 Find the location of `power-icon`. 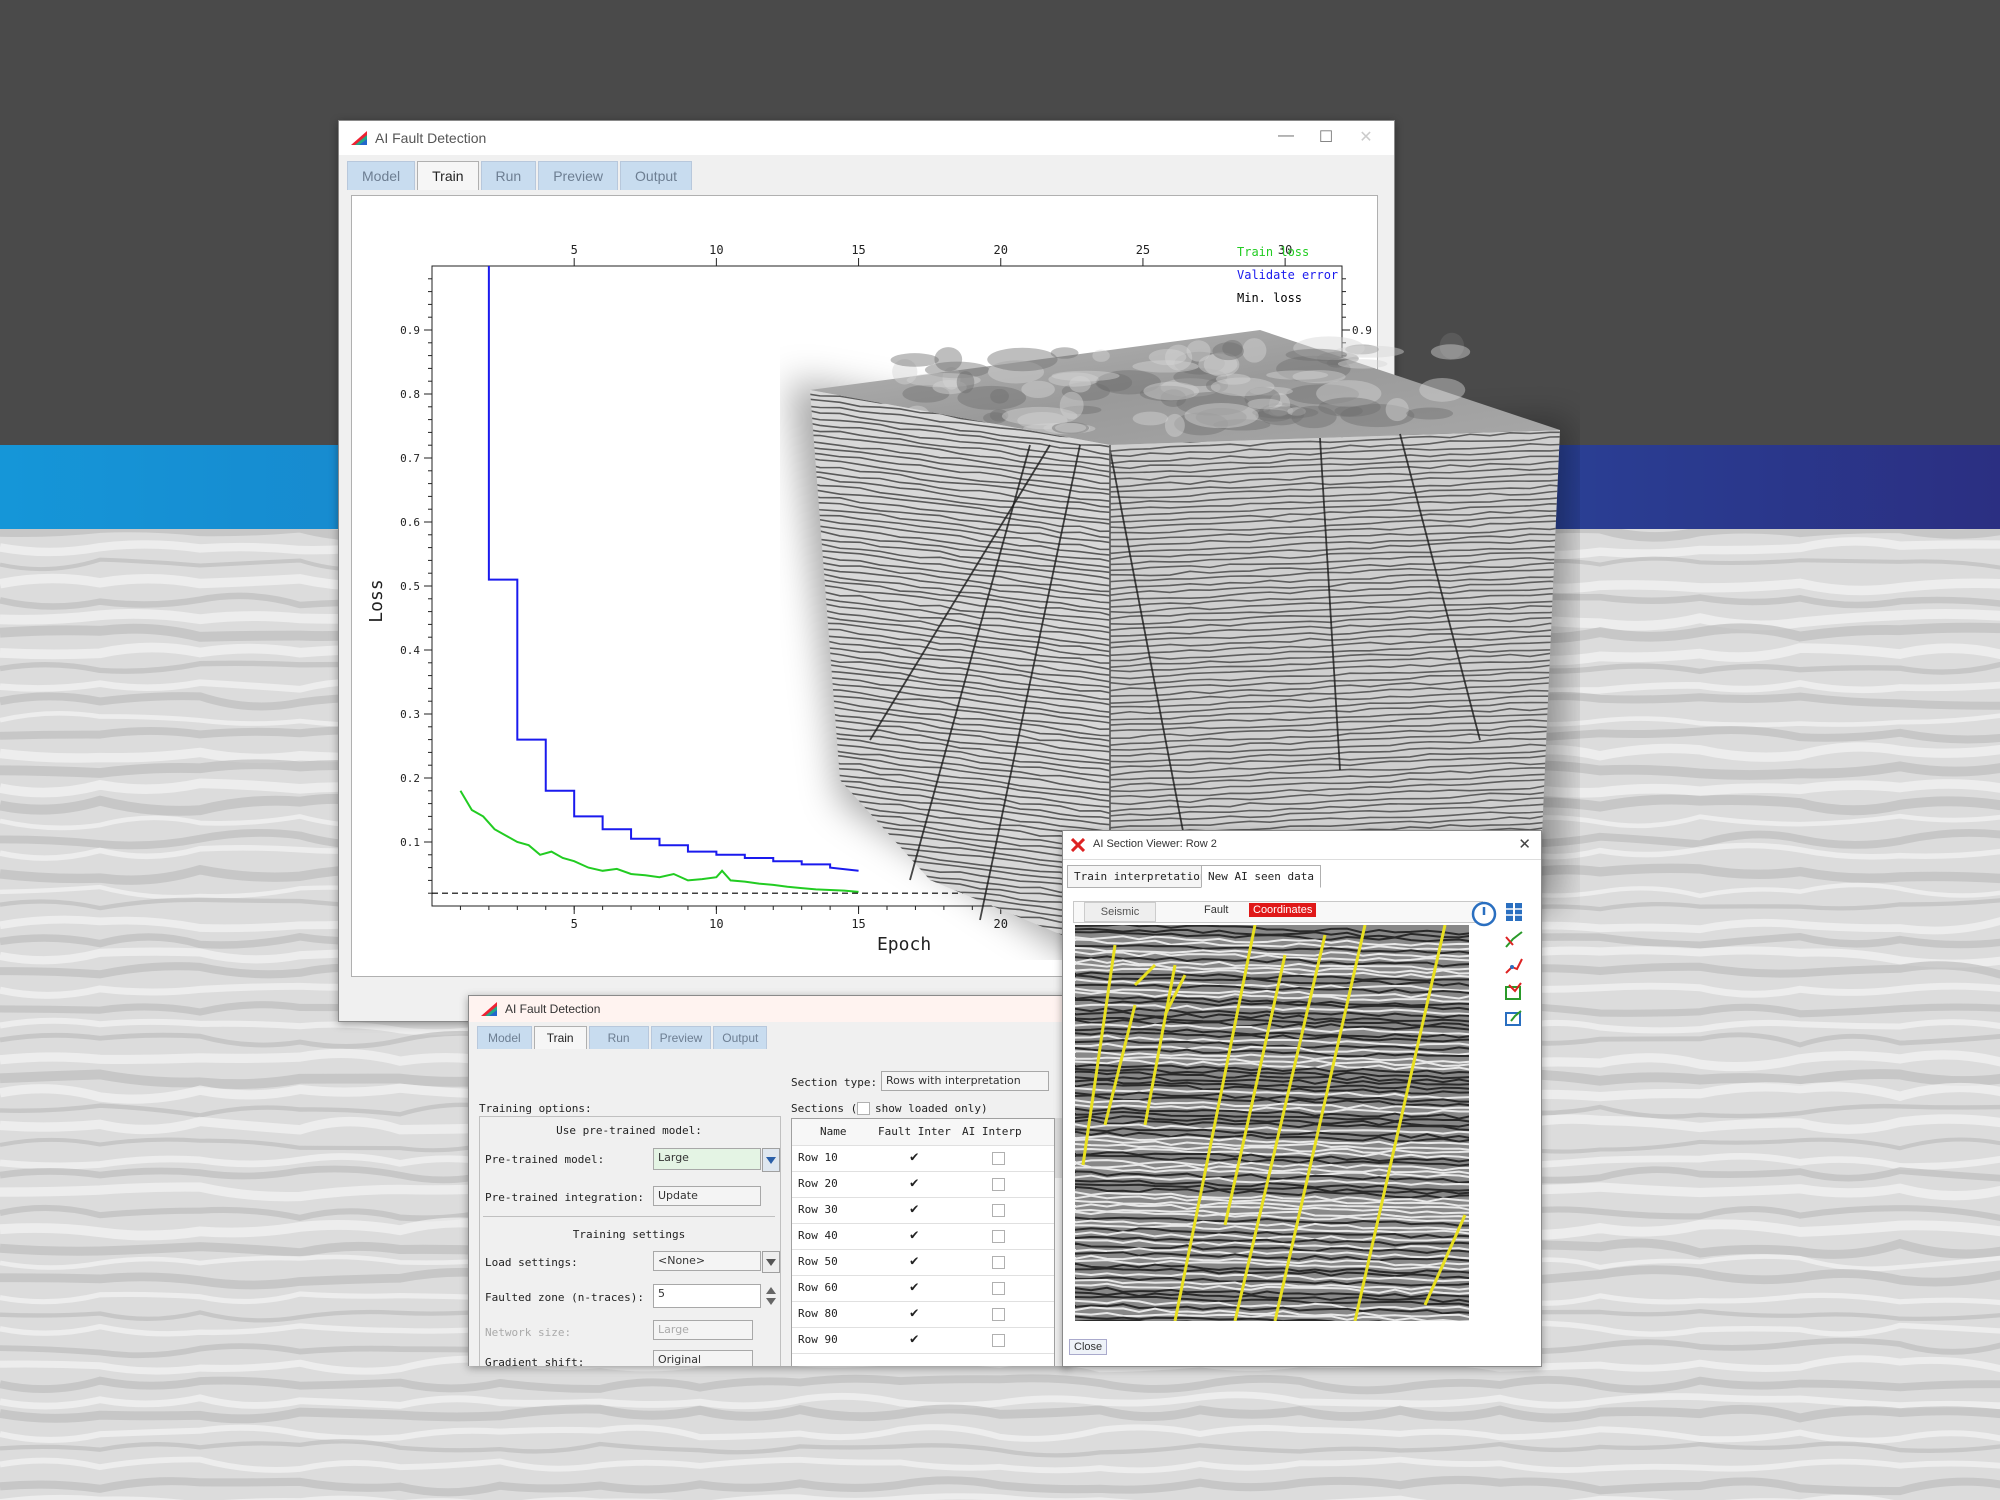

power-icon is located at coordinates (1484, 914).